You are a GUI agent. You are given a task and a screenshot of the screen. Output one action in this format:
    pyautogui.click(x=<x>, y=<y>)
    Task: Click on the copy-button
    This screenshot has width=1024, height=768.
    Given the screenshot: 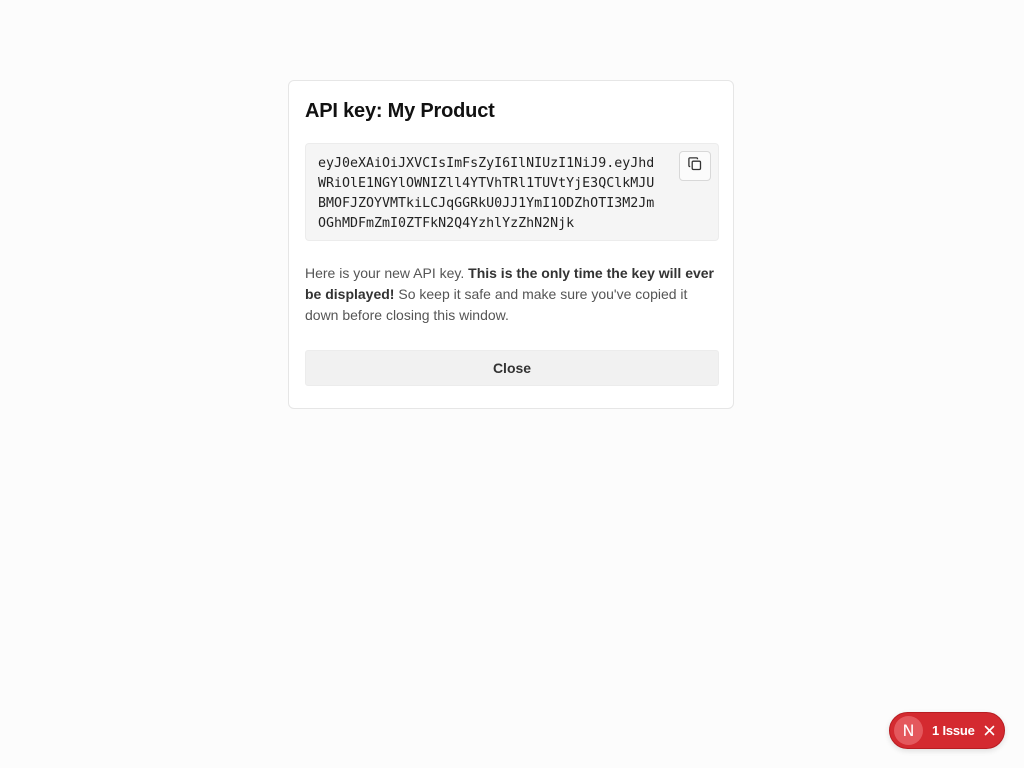 What is the action you would take?
    pyautogui.click(x=695, y=166)
    